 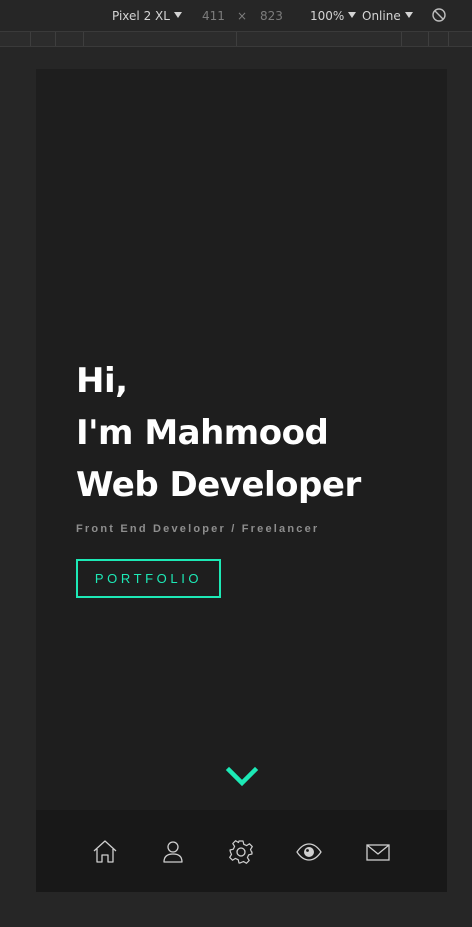 I want to click on device-select: Pixel 2 XL, so click(x=147, y=16).